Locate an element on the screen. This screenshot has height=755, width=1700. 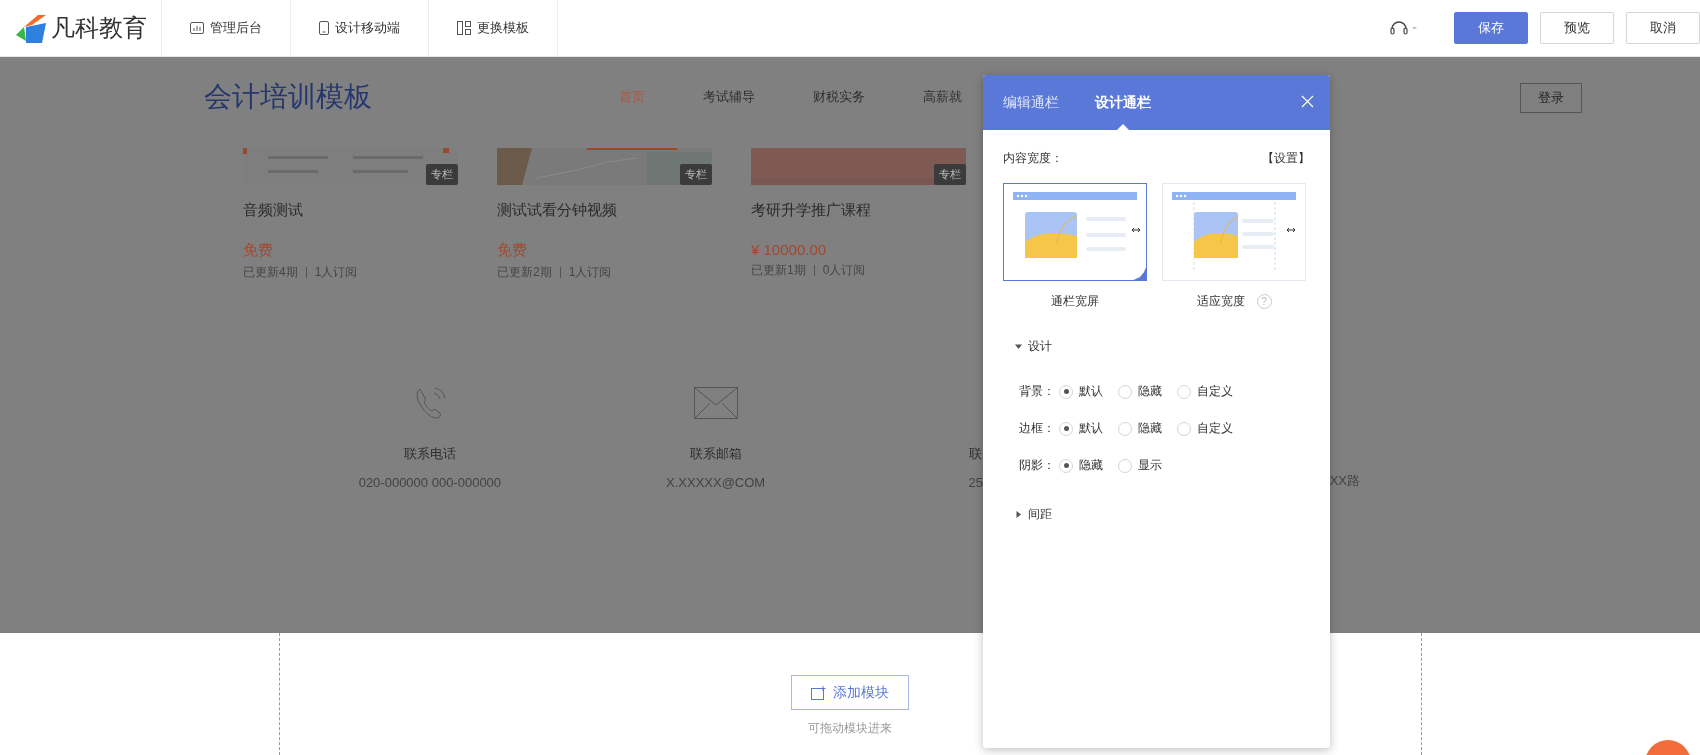
radio-option: 显示 is located at coordinates (1147, 465).